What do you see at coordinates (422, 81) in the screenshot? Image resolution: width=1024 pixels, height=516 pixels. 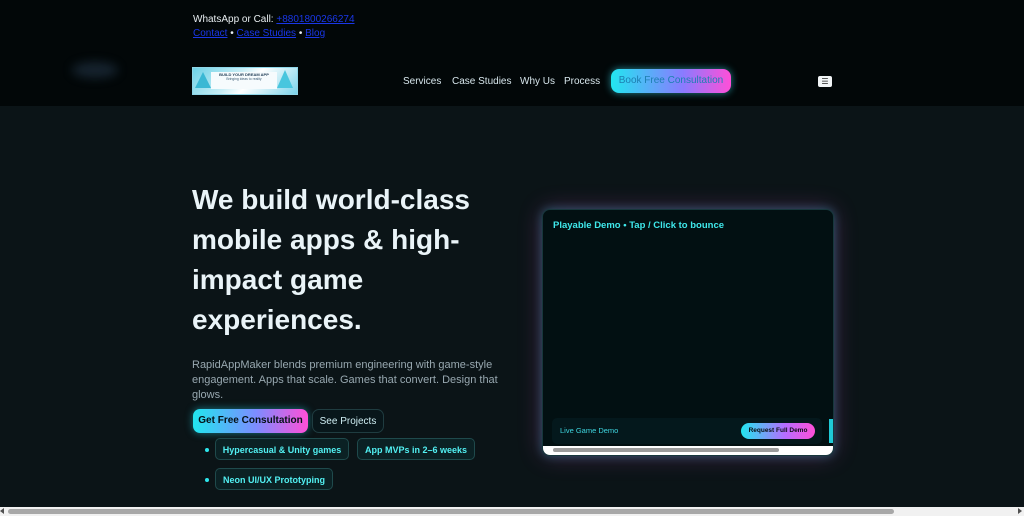 I see `nav-services: Services` at bounding box center [422, 81].